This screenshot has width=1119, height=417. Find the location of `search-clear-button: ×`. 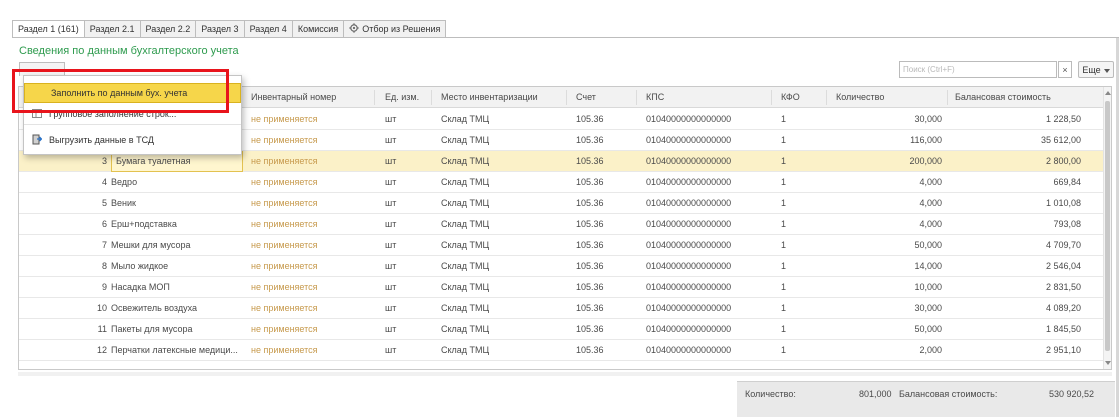

search-clear-button: × is located at coordinates (1065, 69).